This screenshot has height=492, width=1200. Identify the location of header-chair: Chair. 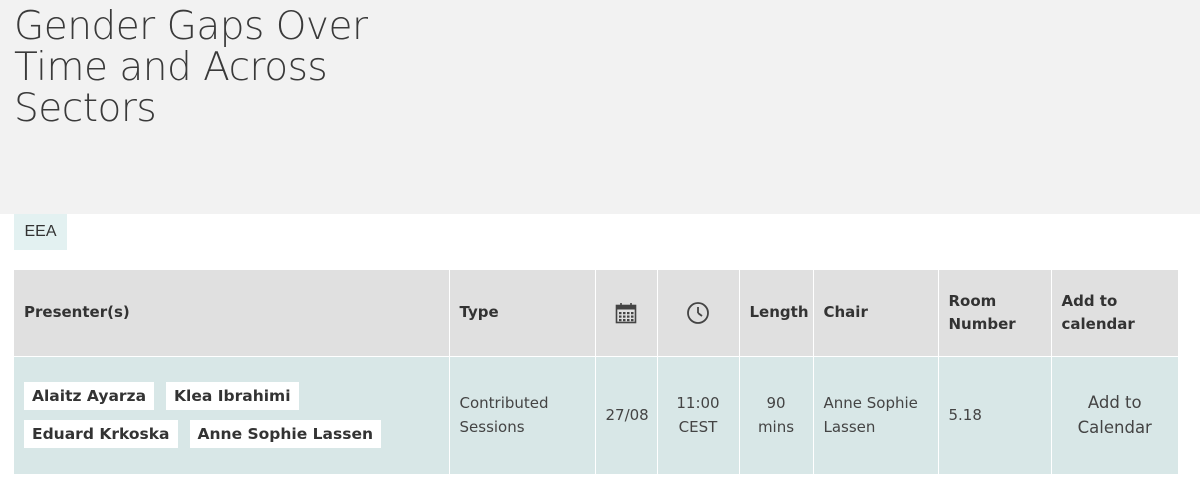
(876, 313).